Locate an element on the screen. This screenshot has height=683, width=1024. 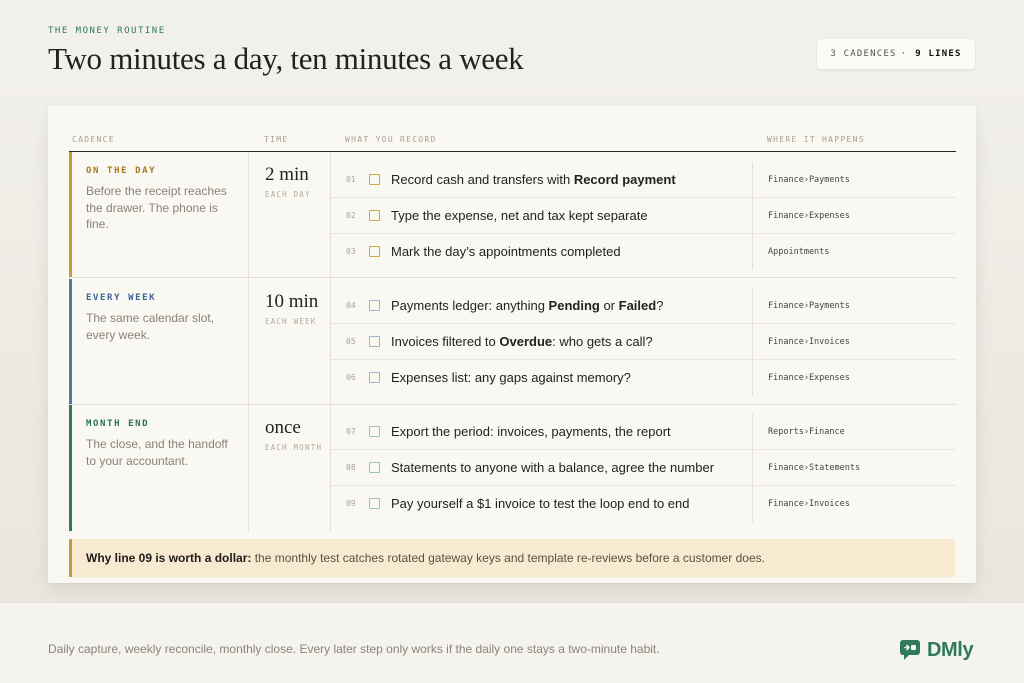
section-time: 10 min is located at coordinates (292, 301).